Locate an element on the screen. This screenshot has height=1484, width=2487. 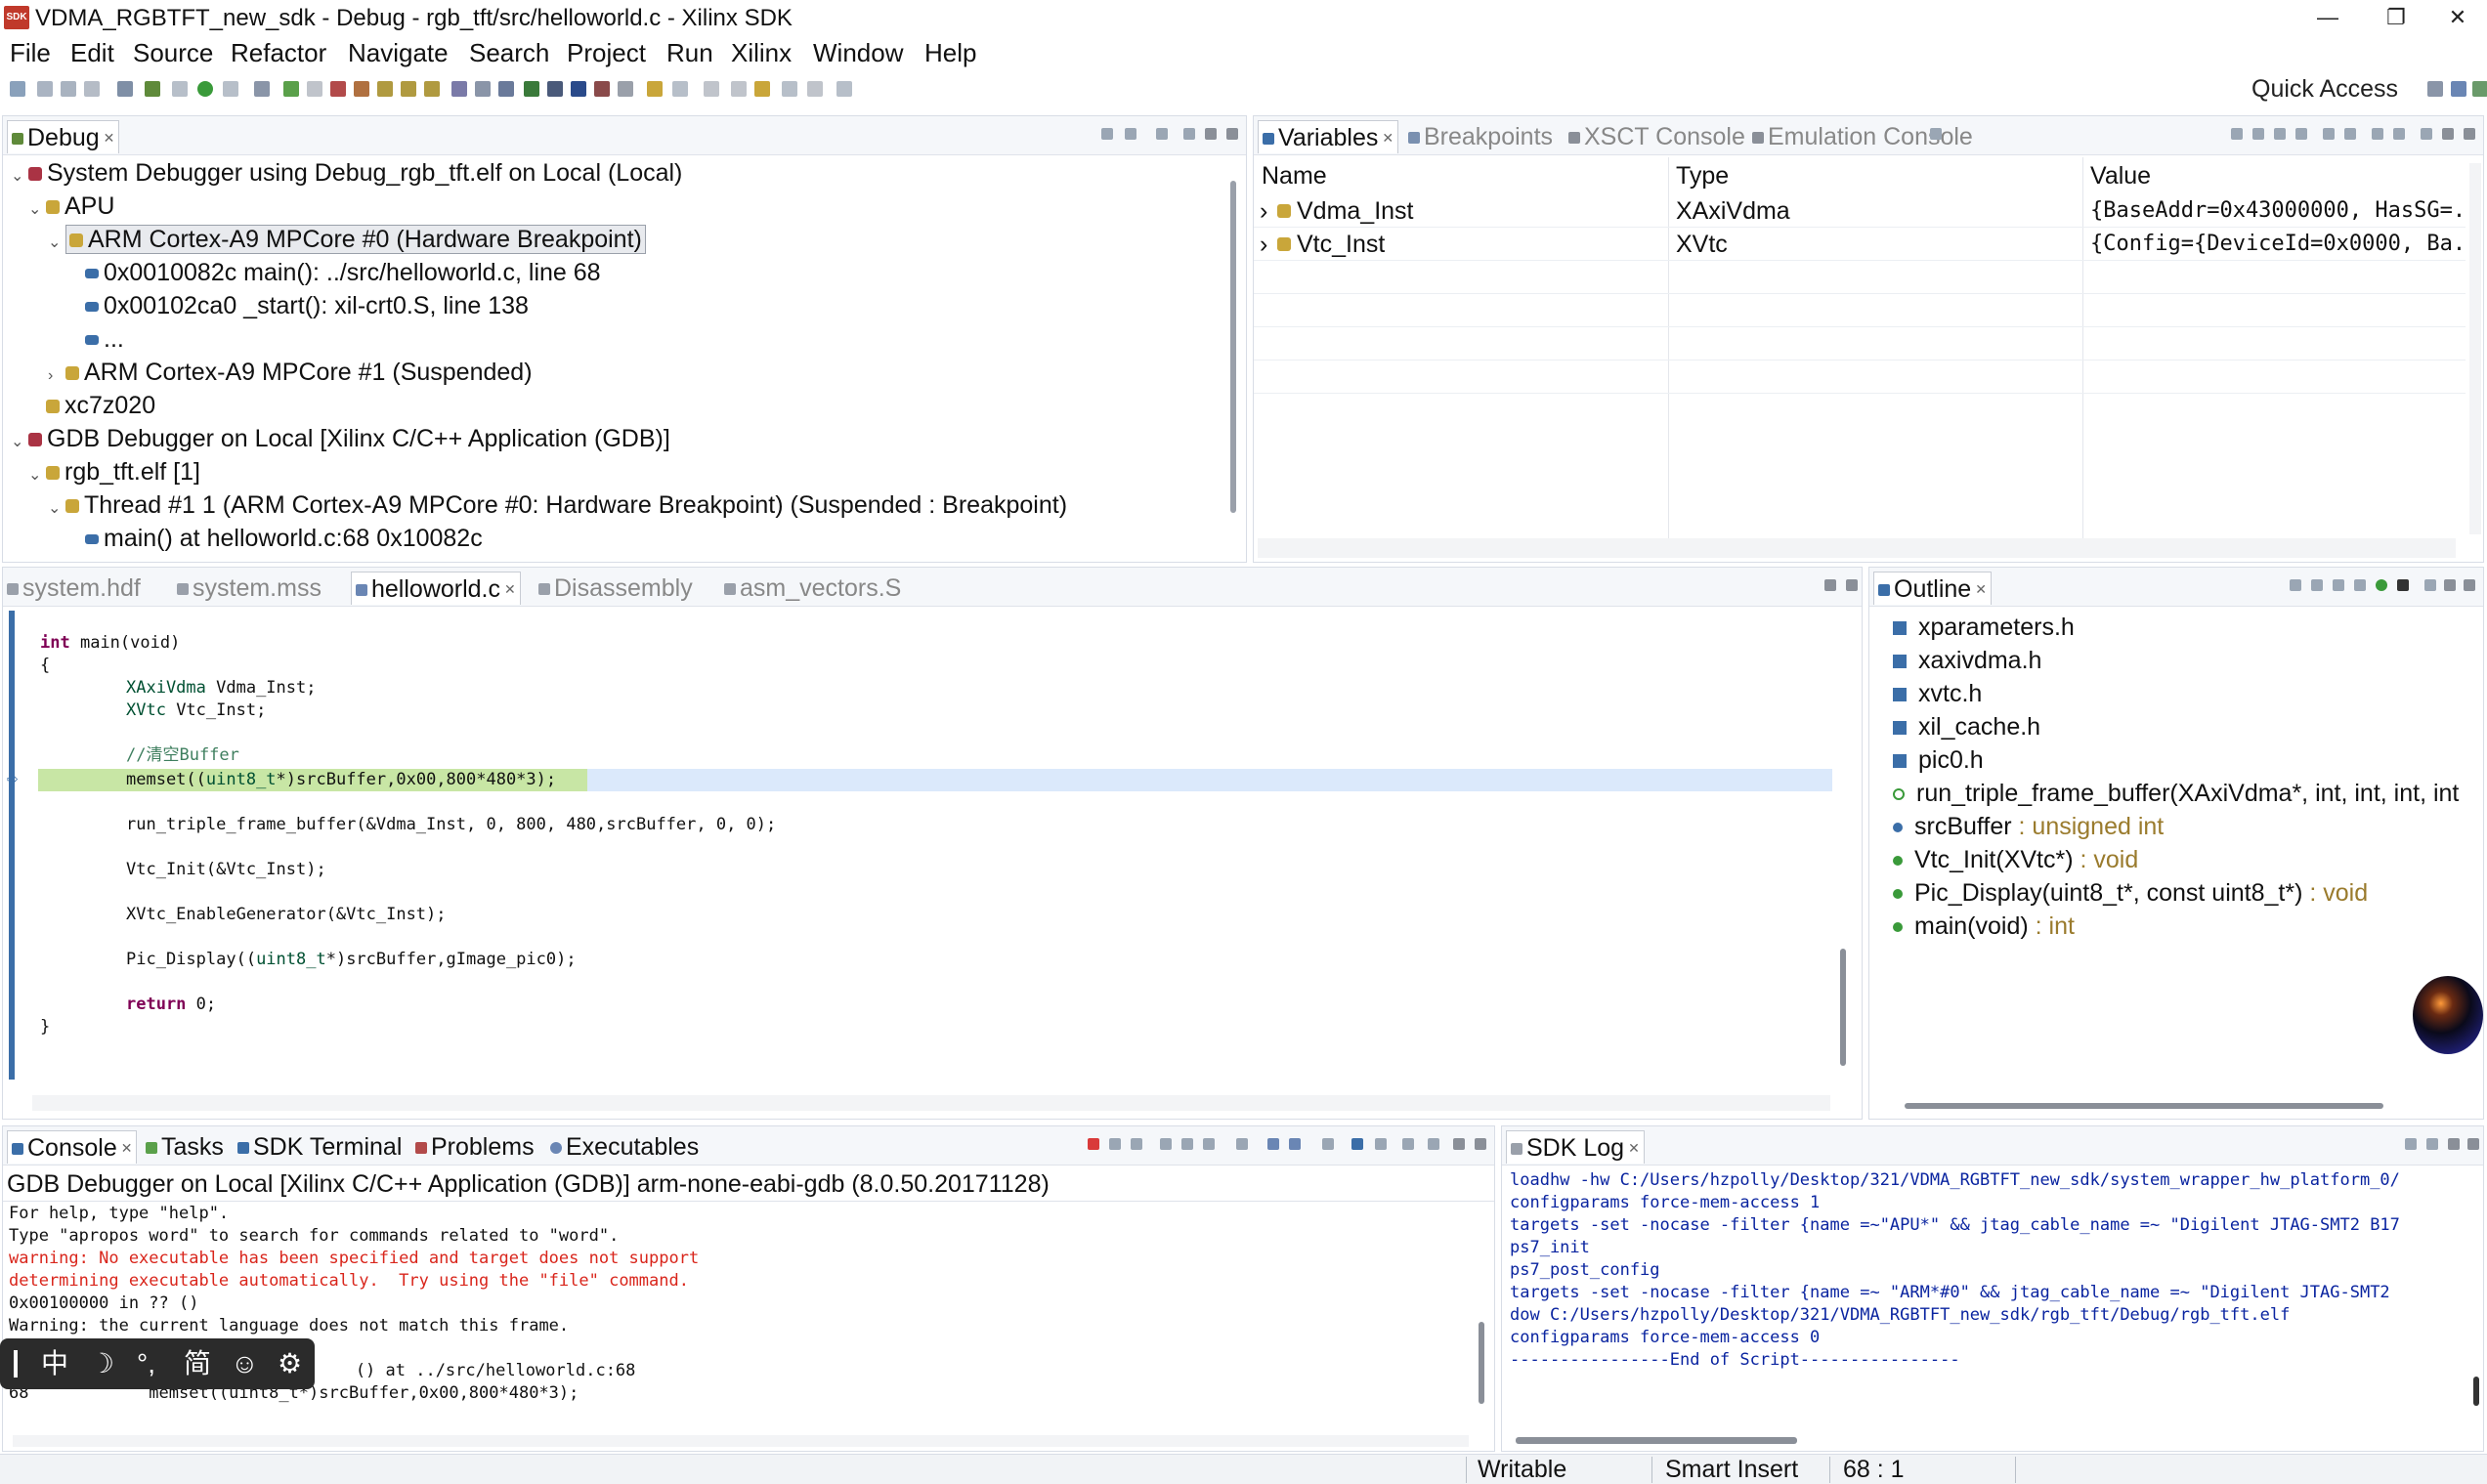
menu-source: Source is located at coordinates (173, 52).